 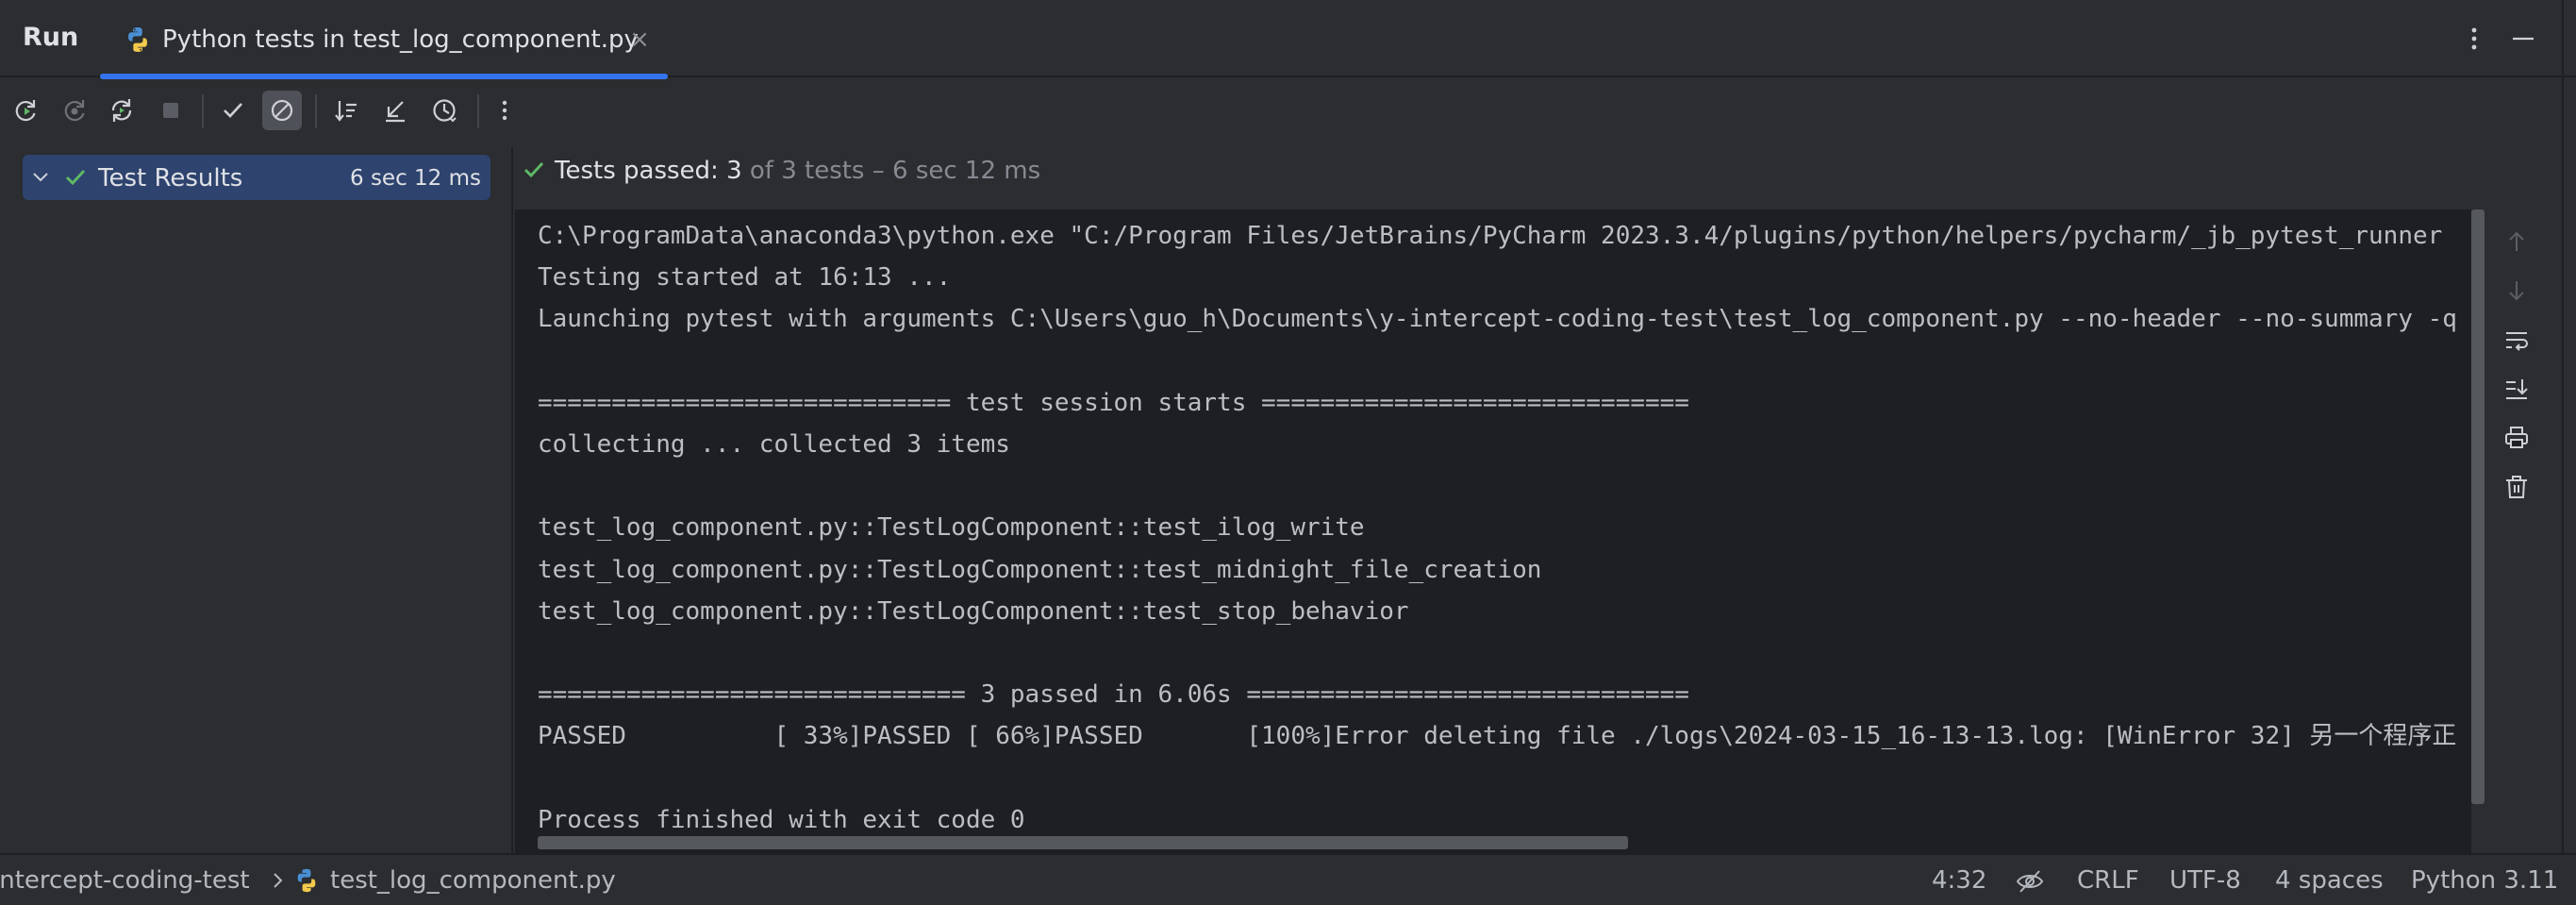 What do you see at coordinates (1281, 112) in the screenshot?
I see `run-toolbar` at bounding box center [1281, 112].